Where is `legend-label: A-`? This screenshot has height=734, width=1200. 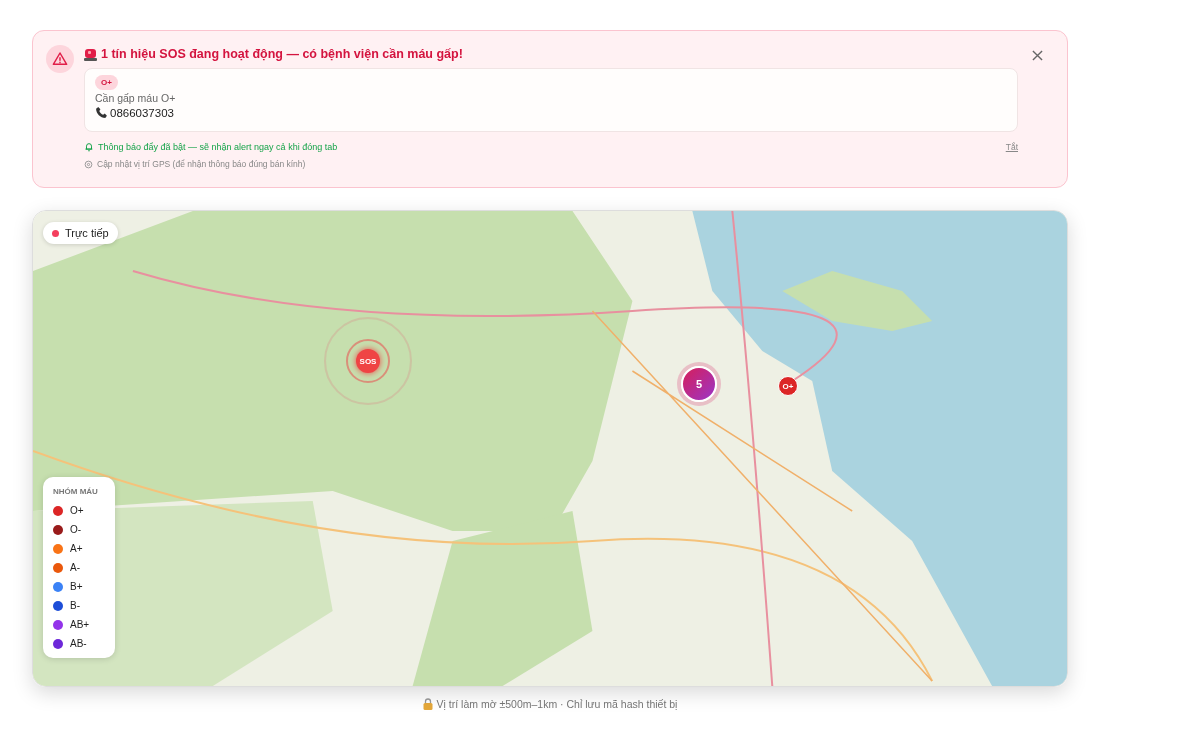 legend-label: A- is located at coordinates (75, 567).